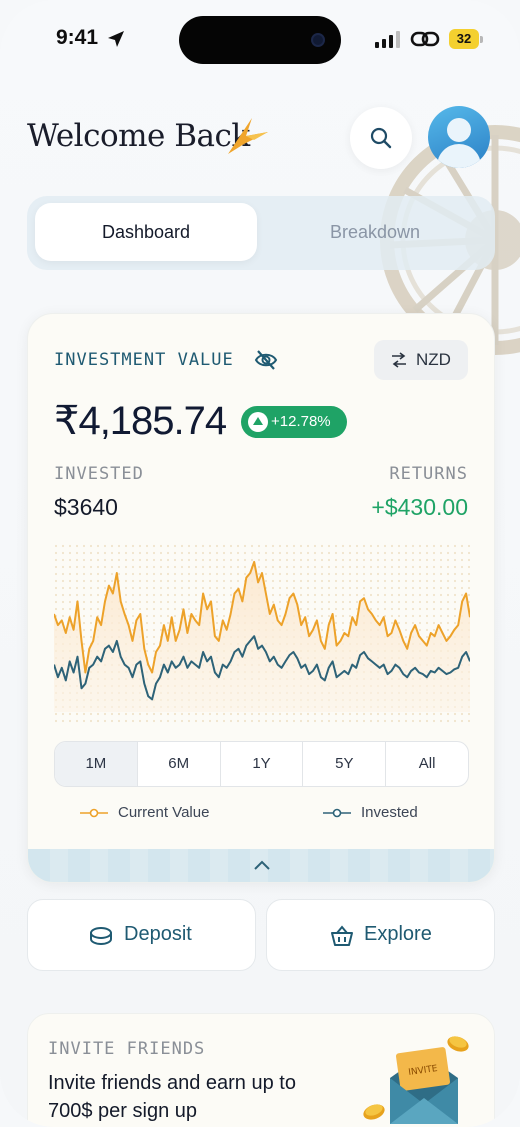  I want to click on explore-button: Explore, so click(380, 935).